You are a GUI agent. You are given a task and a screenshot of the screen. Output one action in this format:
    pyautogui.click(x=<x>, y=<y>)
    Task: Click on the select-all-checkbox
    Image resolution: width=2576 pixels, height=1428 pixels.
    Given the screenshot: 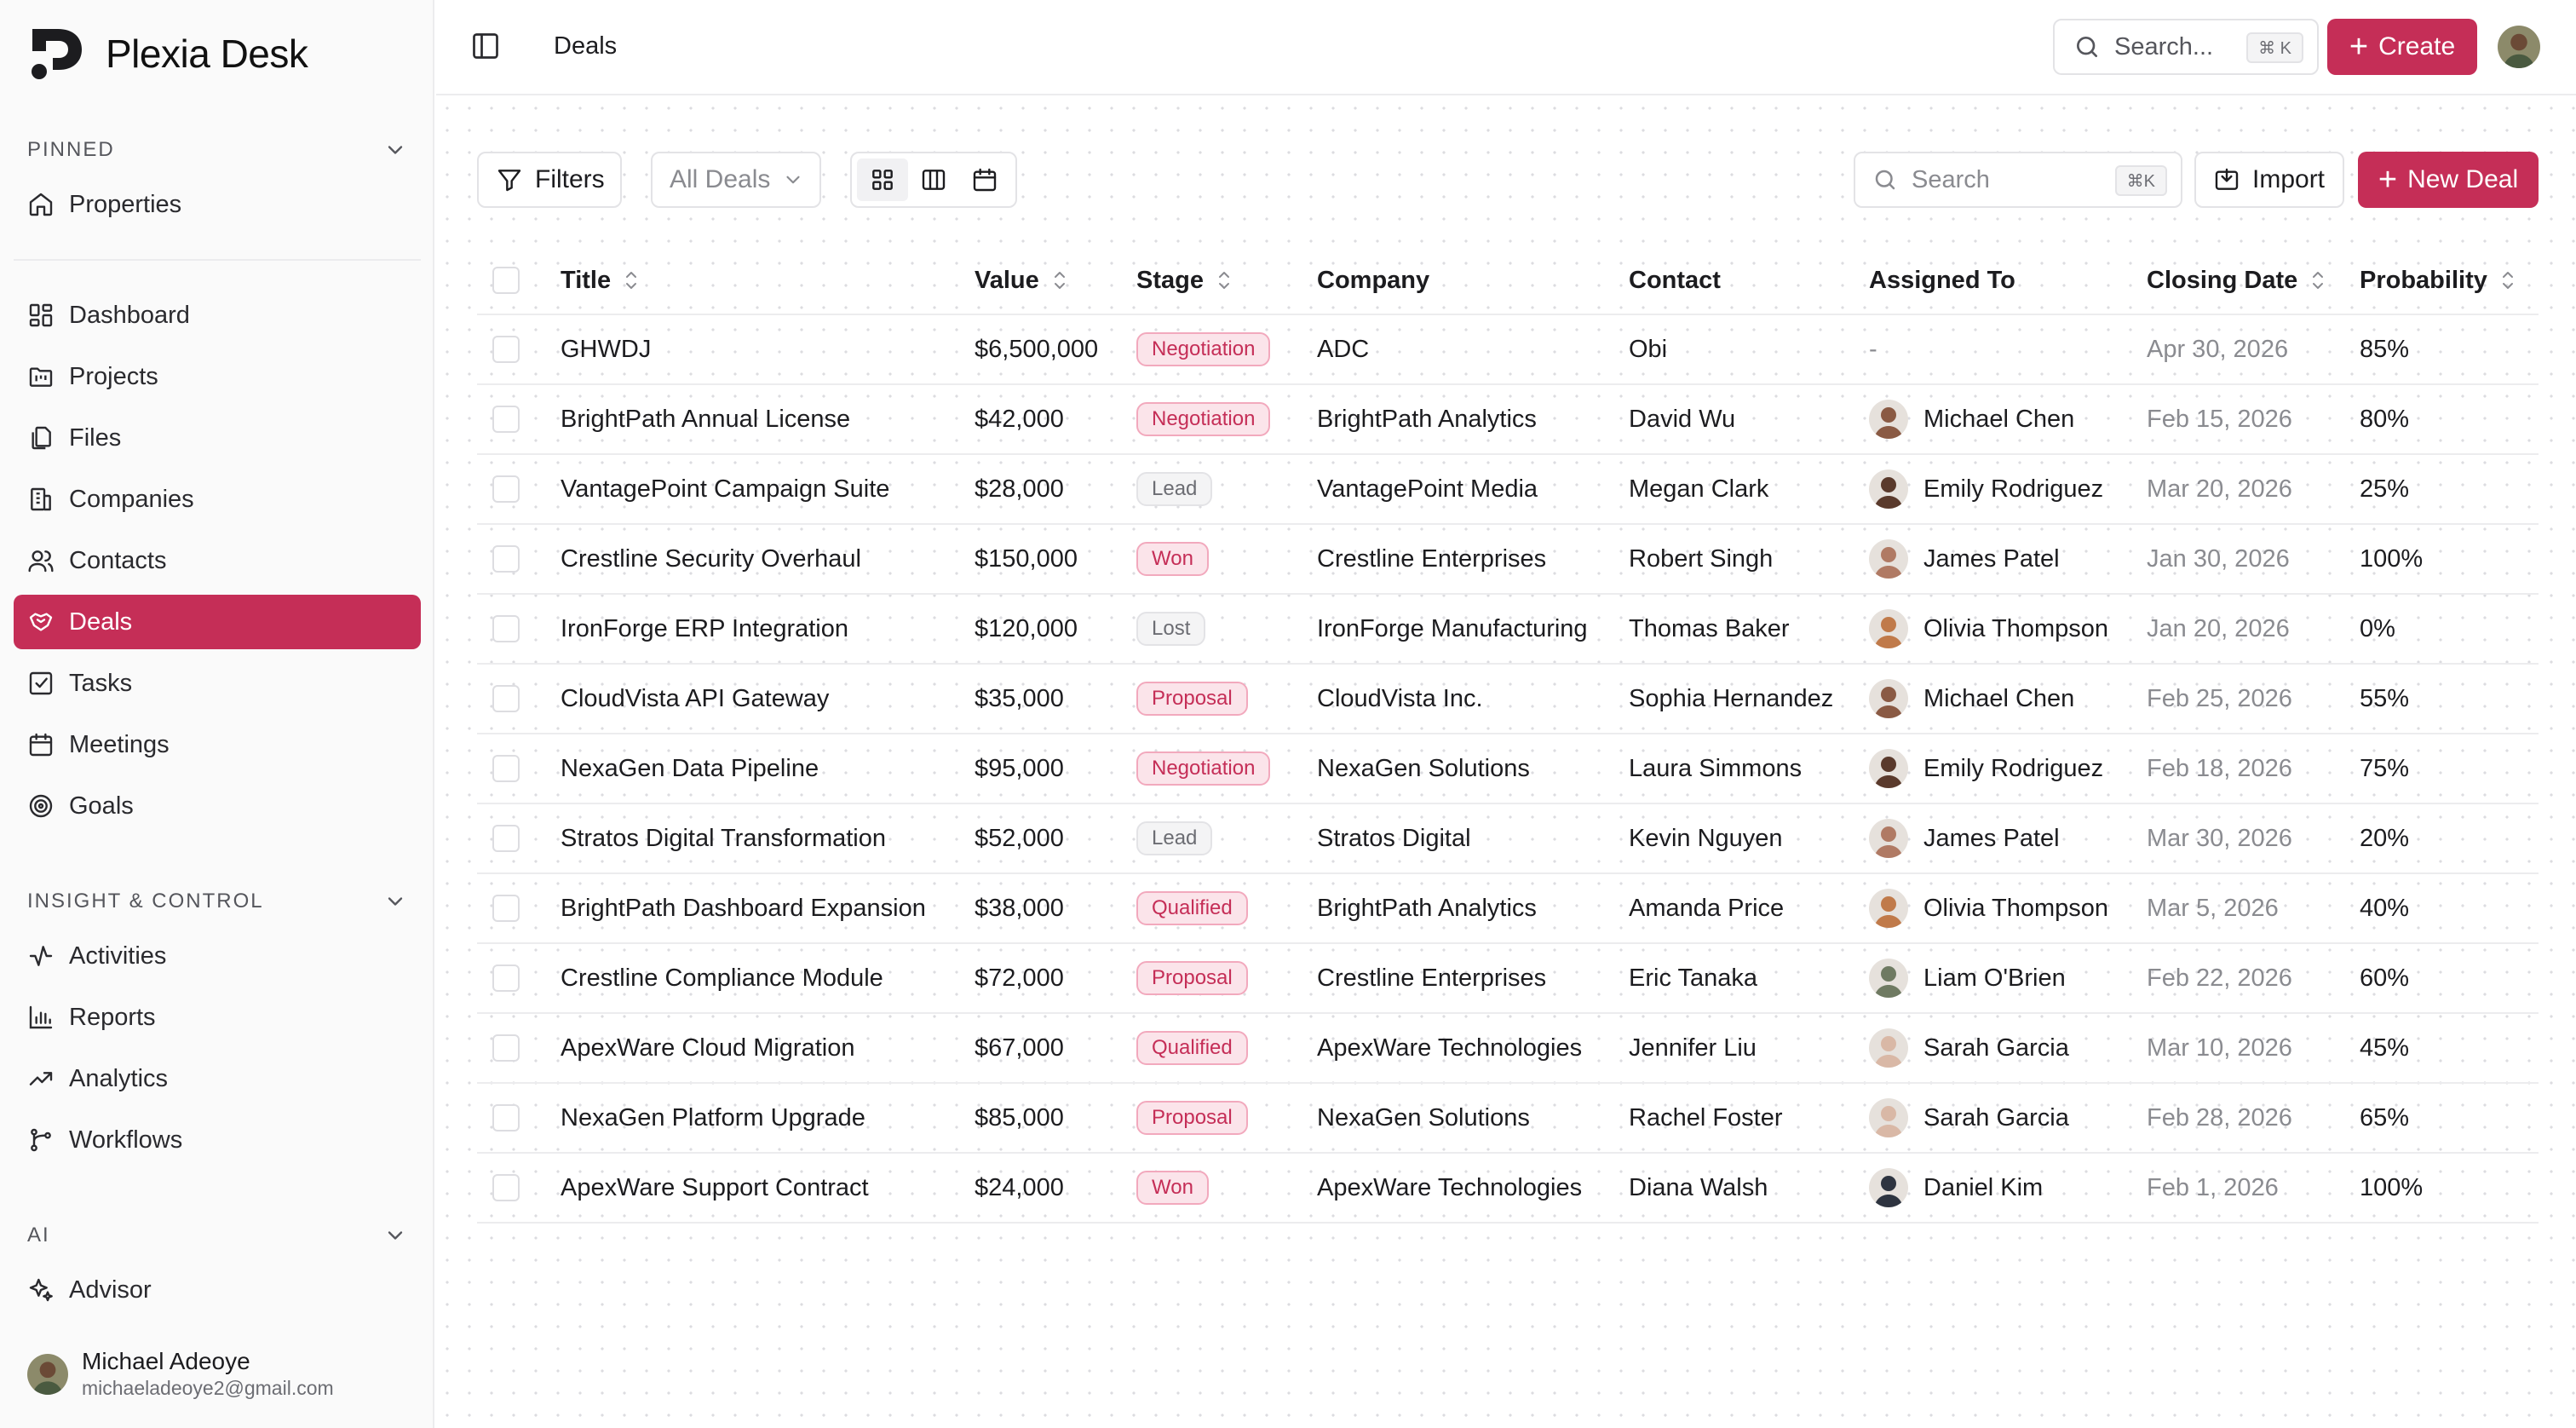 What is the action you would take?
    pyautogui.click(x=506, y=280)
    